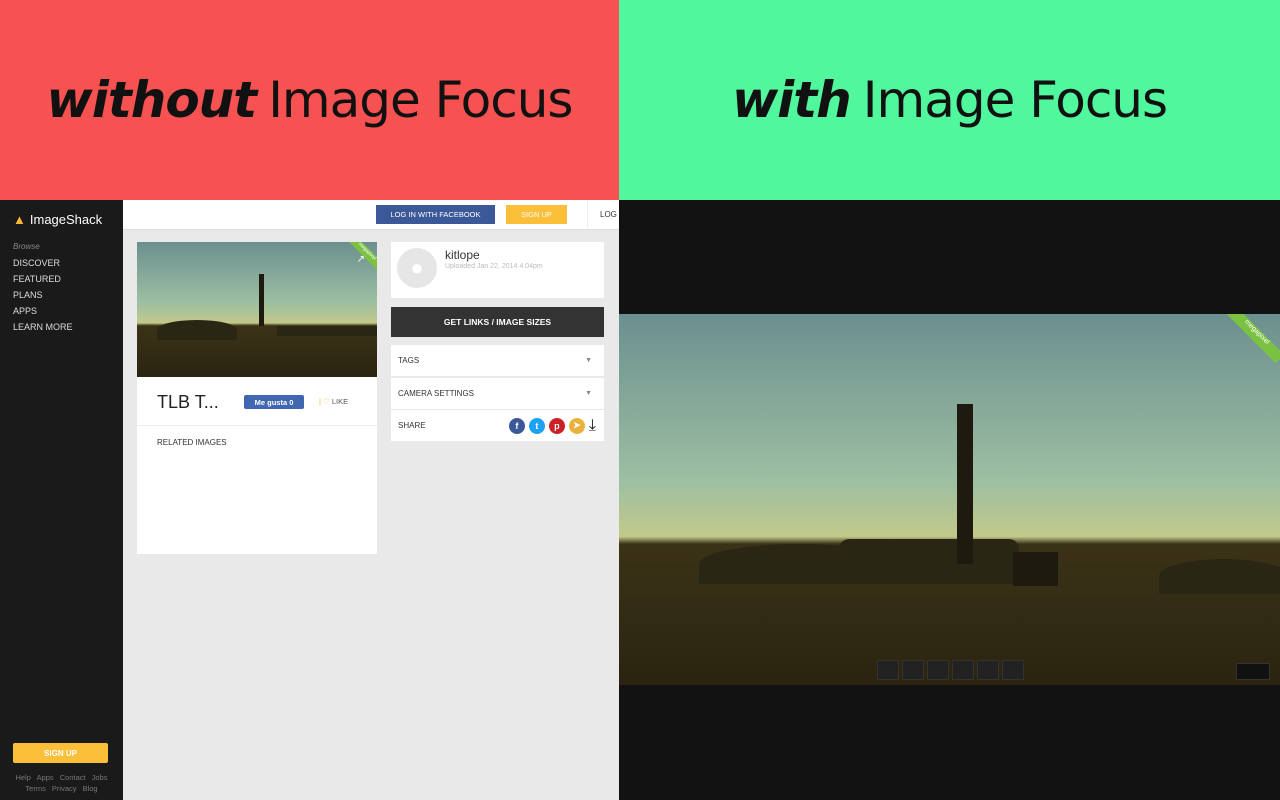 This screenshot has height=800, width=1280. I want to click on heart-icon: | ♡, so click(324, 401).